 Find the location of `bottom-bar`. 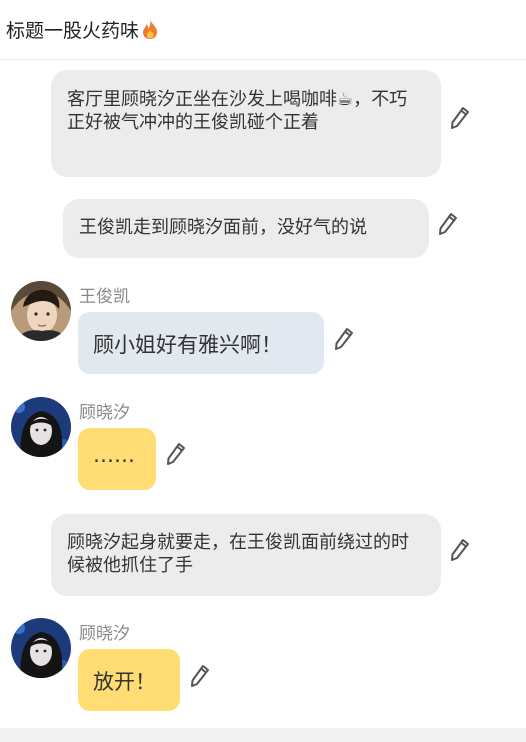

bottom-bar is located at coordinates (263, 735).